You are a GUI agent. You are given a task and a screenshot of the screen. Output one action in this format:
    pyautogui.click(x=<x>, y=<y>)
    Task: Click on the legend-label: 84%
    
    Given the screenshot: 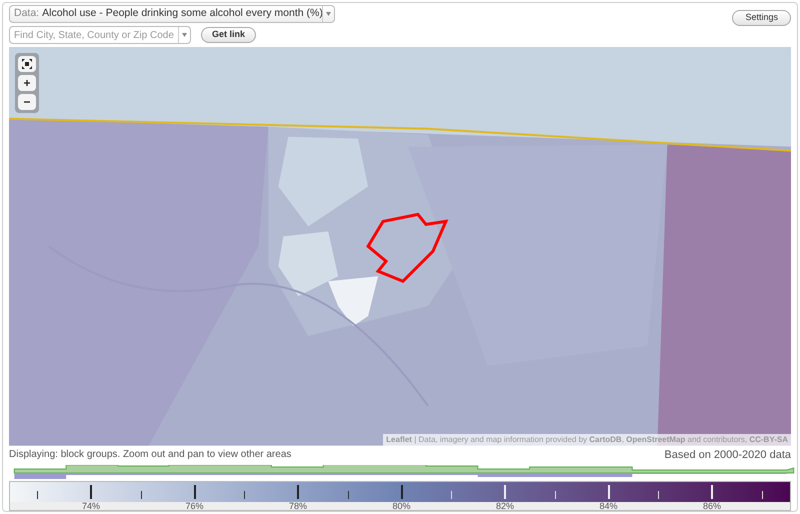 What is the action you would take?
    pyautogui.click(x=609, y=507)
    